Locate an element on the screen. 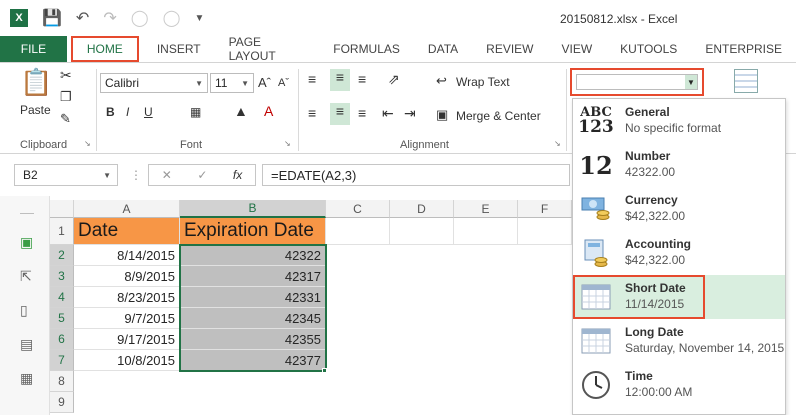  undo-icon: ↶ is located at coordinates (82, 18).